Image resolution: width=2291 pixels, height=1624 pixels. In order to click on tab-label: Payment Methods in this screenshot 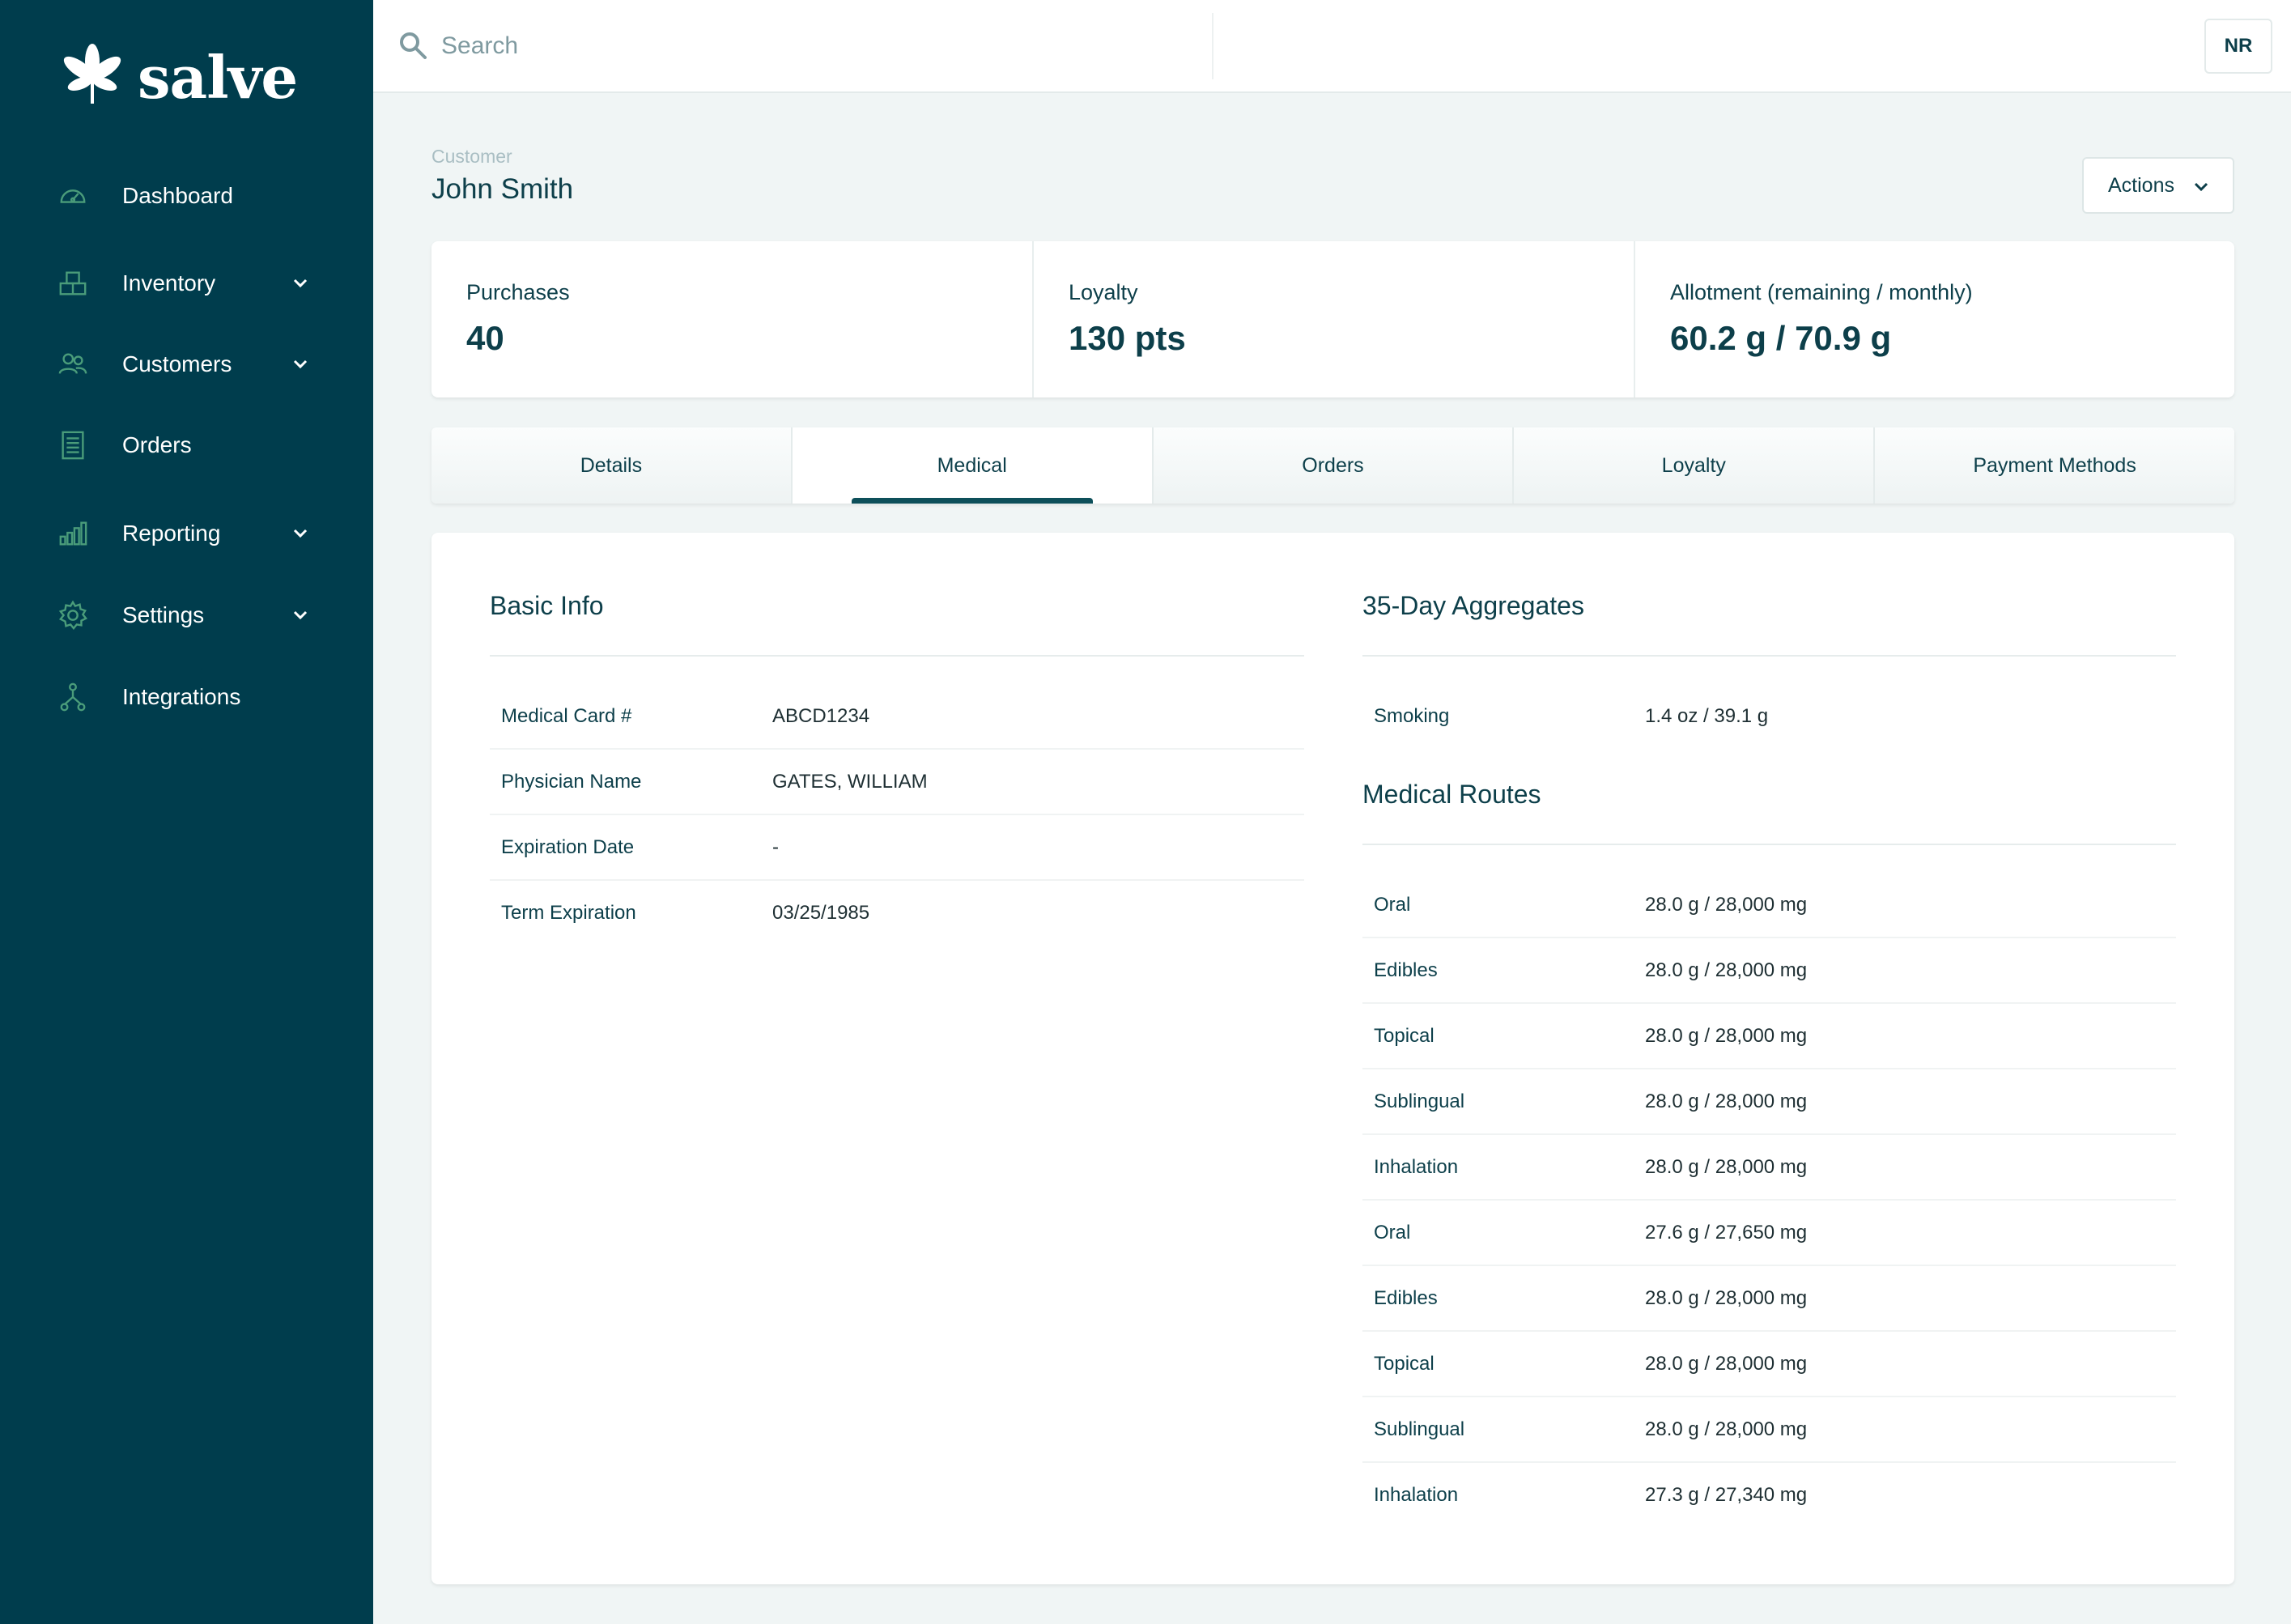, I will do `click(2054, 465)`.